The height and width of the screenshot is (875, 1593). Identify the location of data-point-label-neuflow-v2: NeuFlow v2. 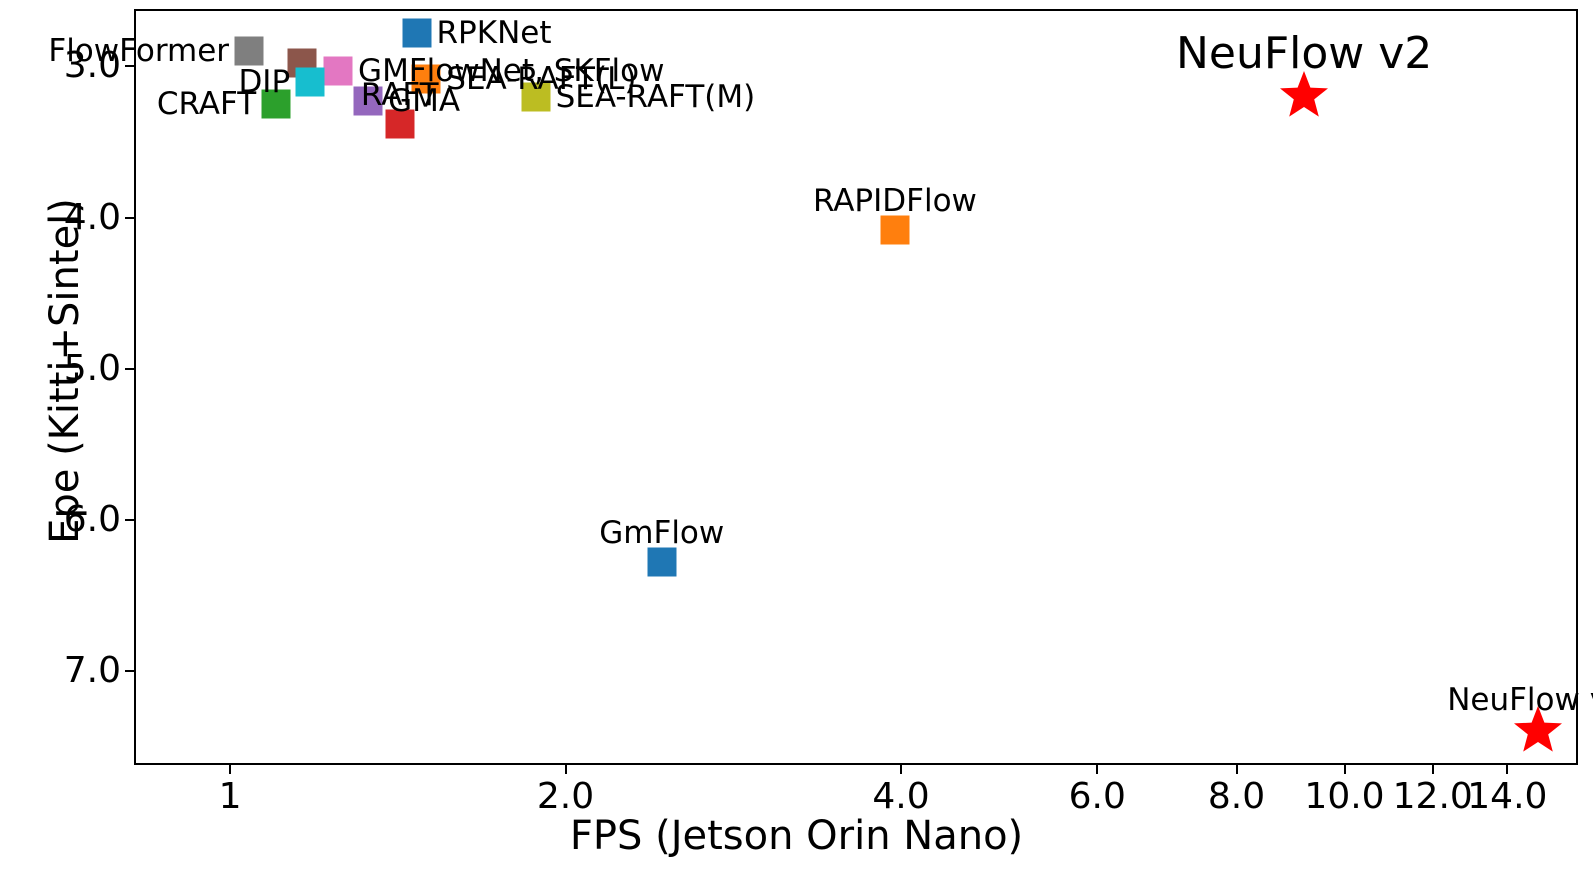
(1304, 53).